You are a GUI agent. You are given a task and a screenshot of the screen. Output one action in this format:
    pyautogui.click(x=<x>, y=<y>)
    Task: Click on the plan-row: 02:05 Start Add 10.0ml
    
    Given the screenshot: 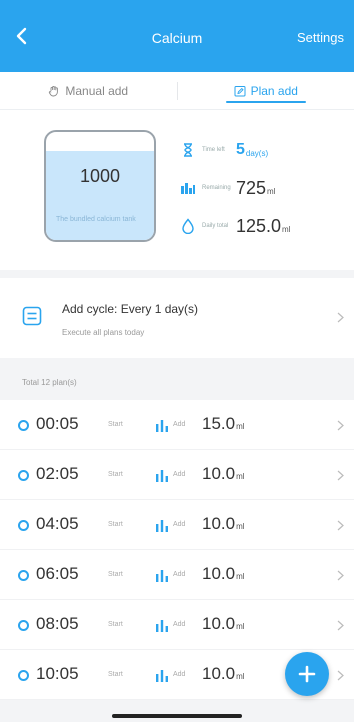 What is the action you would take?
    pyautogui.click(x=177, y=475)
    